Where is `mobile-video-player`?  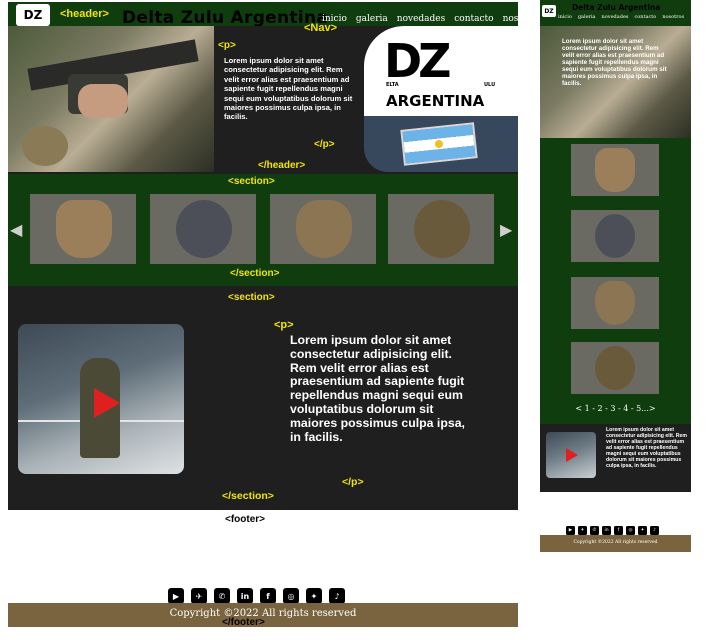
mobile-video-player is located at coordinates (571, 455).